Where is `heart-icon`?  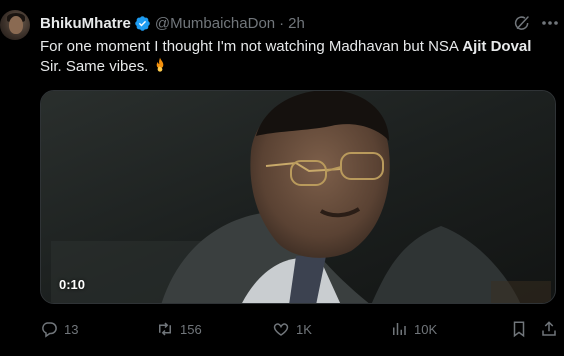
heart-icon is located at coordinates (281, 329).